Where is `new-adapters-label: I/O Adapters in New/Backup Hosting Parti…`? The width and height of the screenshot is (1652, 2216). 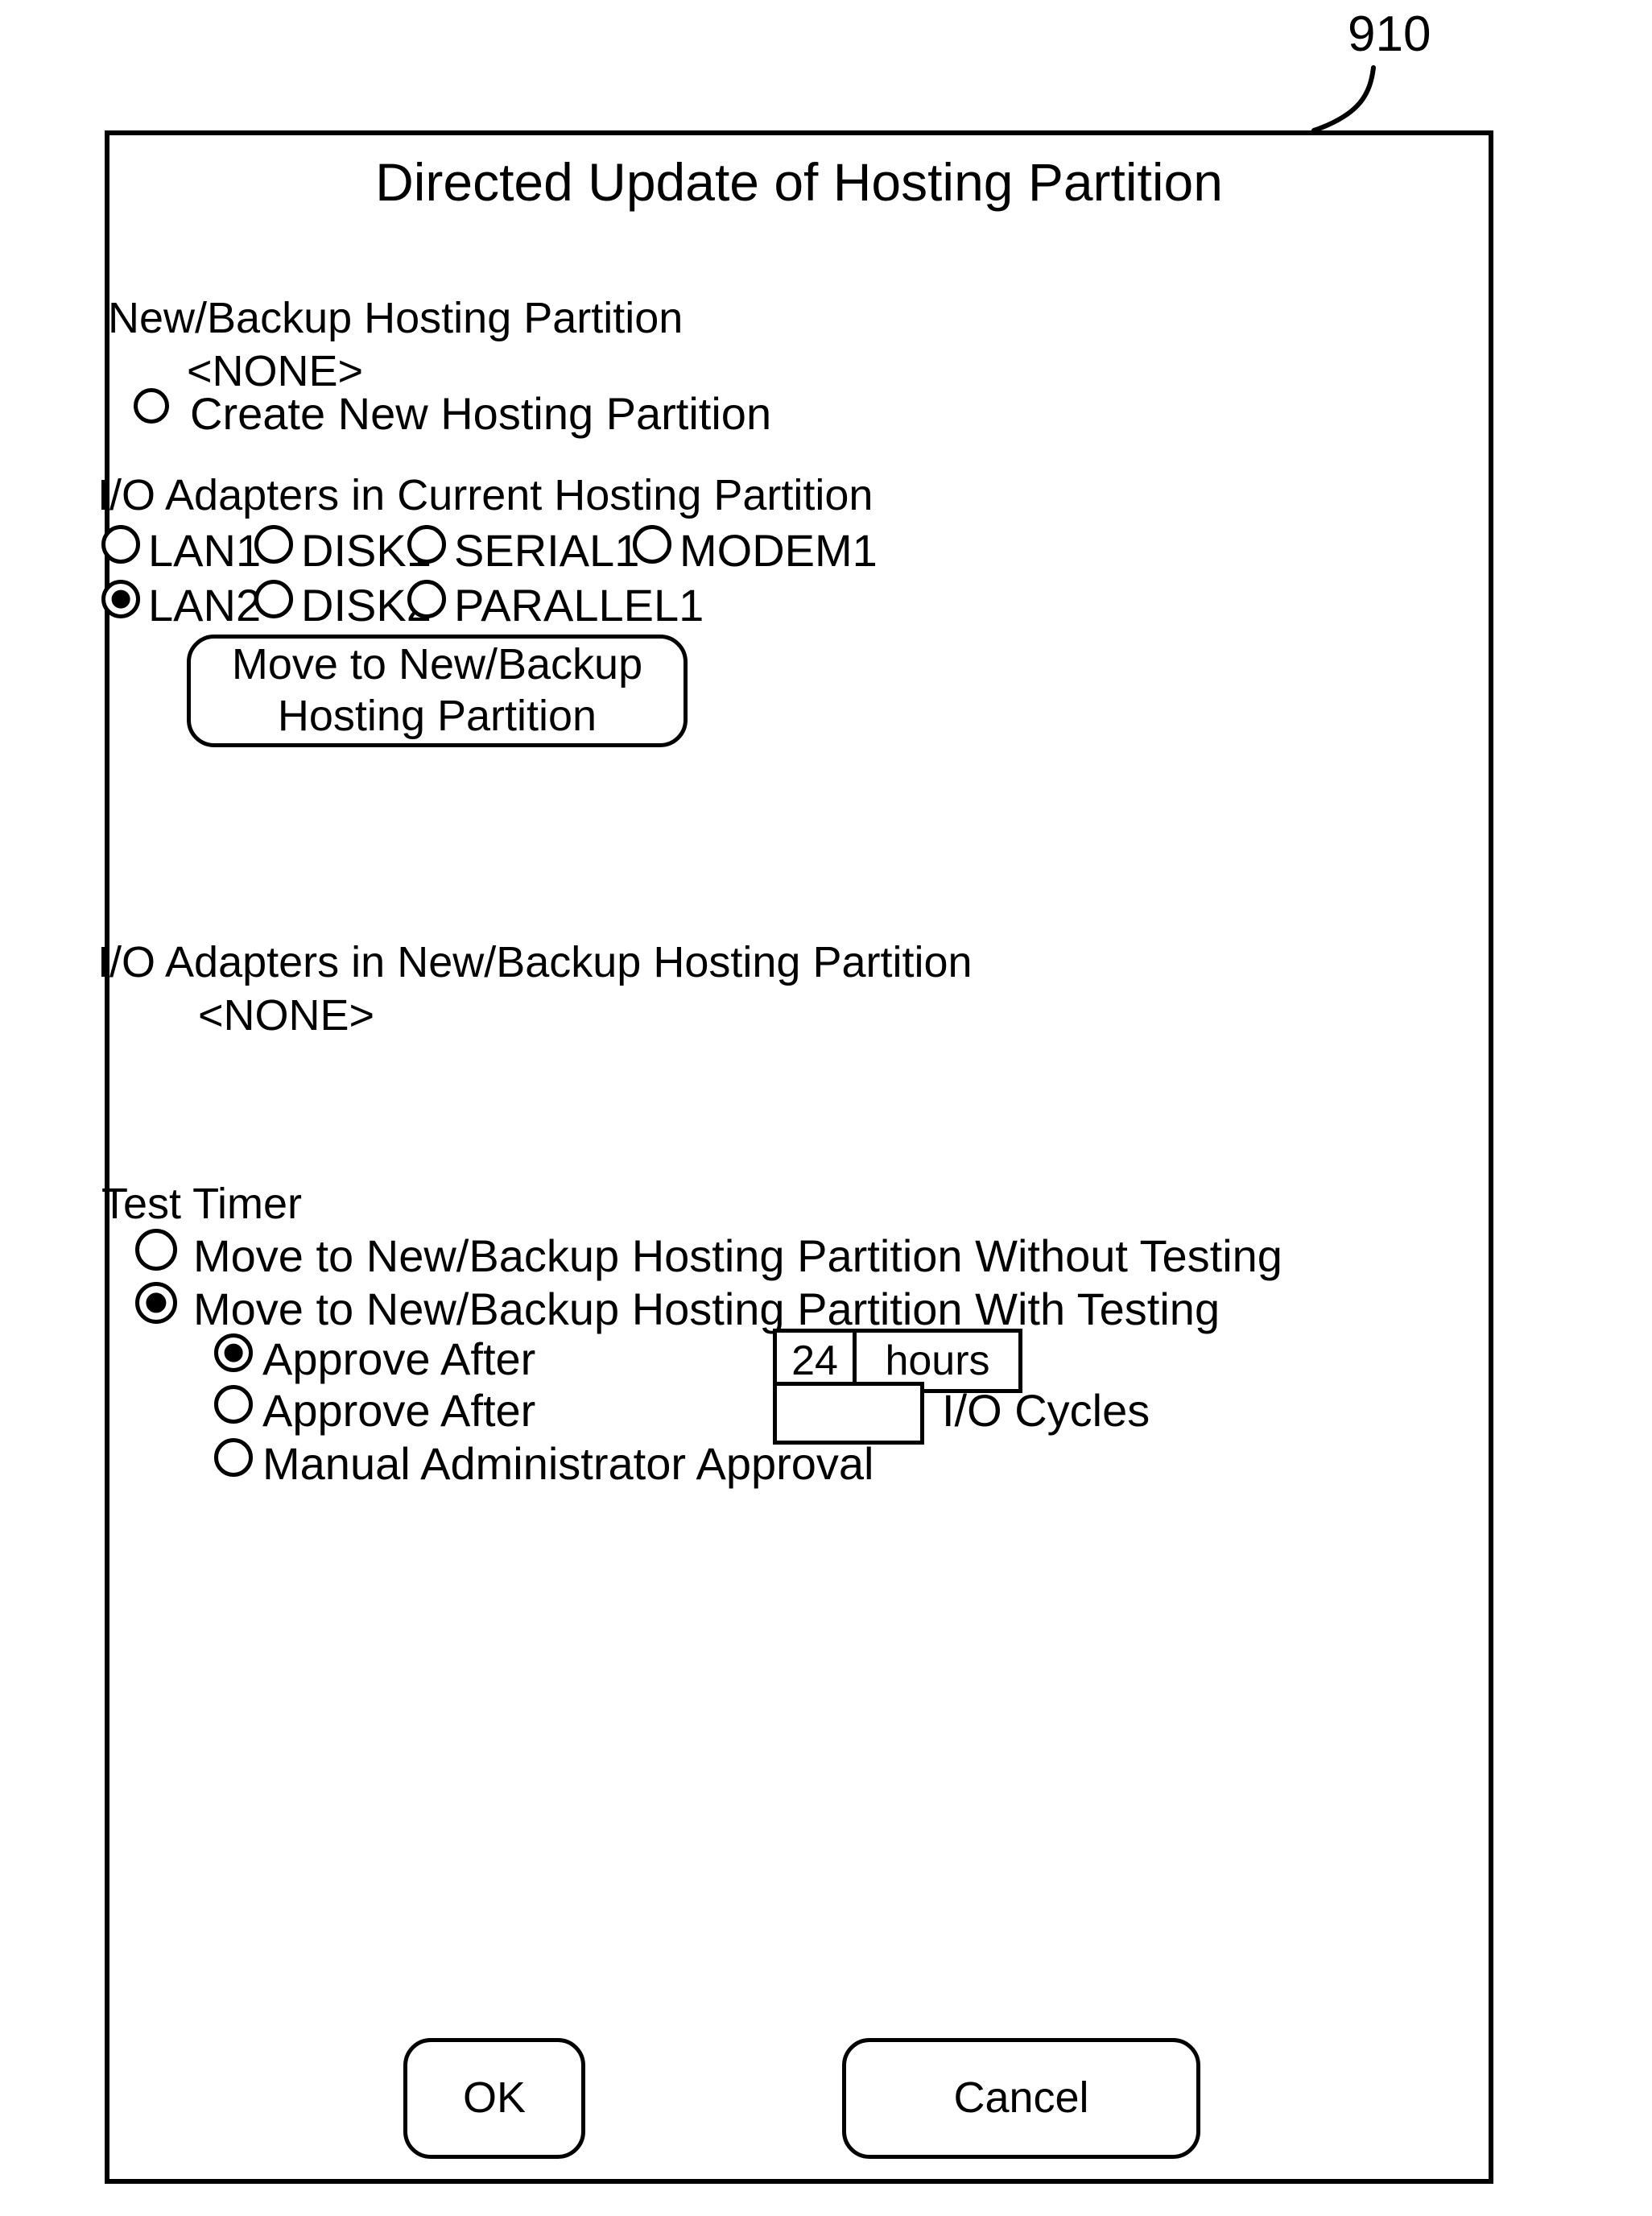 new-adapters-label: I/O Adapters in New/Backup Hosting Parti… is located at coordinates (535, 962).